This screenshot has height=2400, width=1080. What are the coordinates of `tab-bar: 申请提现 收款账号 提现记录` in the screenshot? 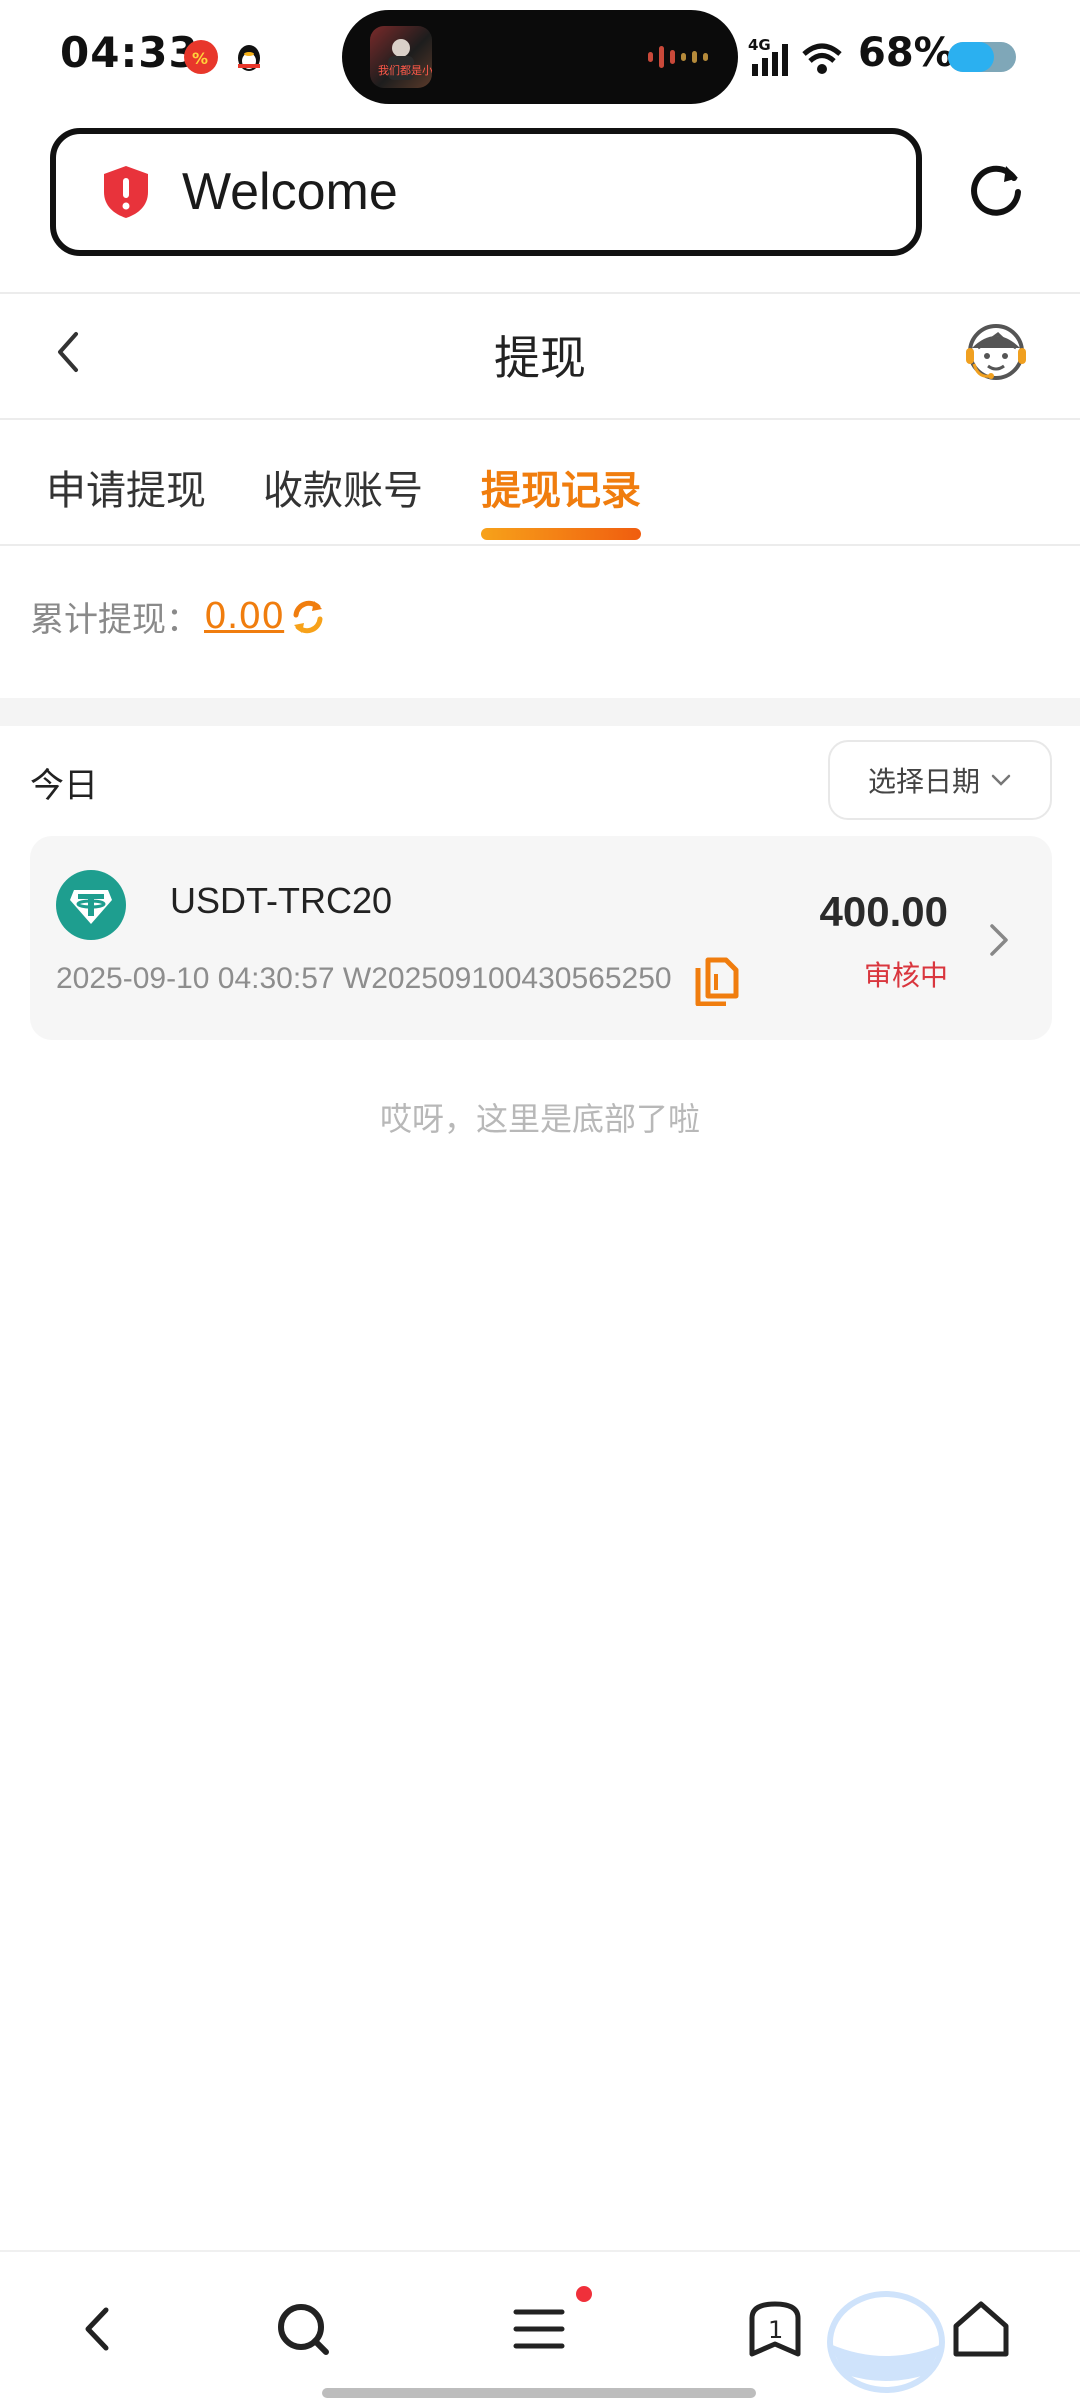 It's located at (540, 496).